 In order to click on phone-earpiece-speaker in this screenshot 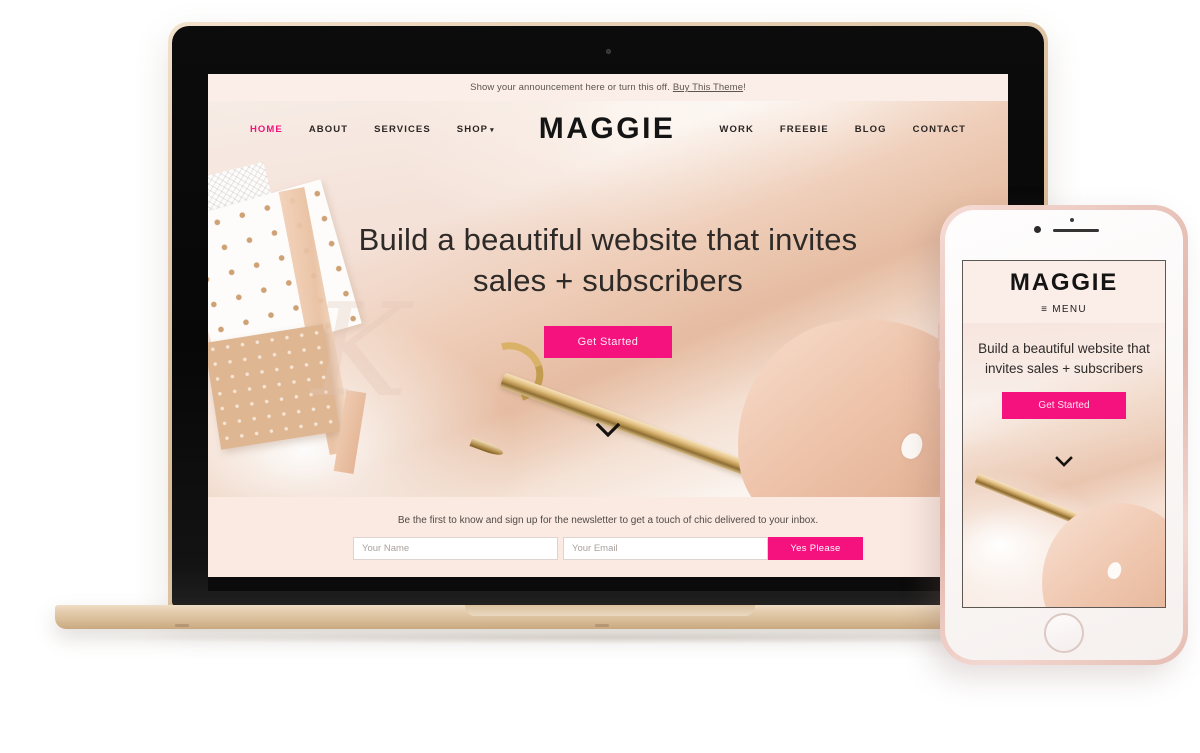, I will do `click(1076, 230)`.